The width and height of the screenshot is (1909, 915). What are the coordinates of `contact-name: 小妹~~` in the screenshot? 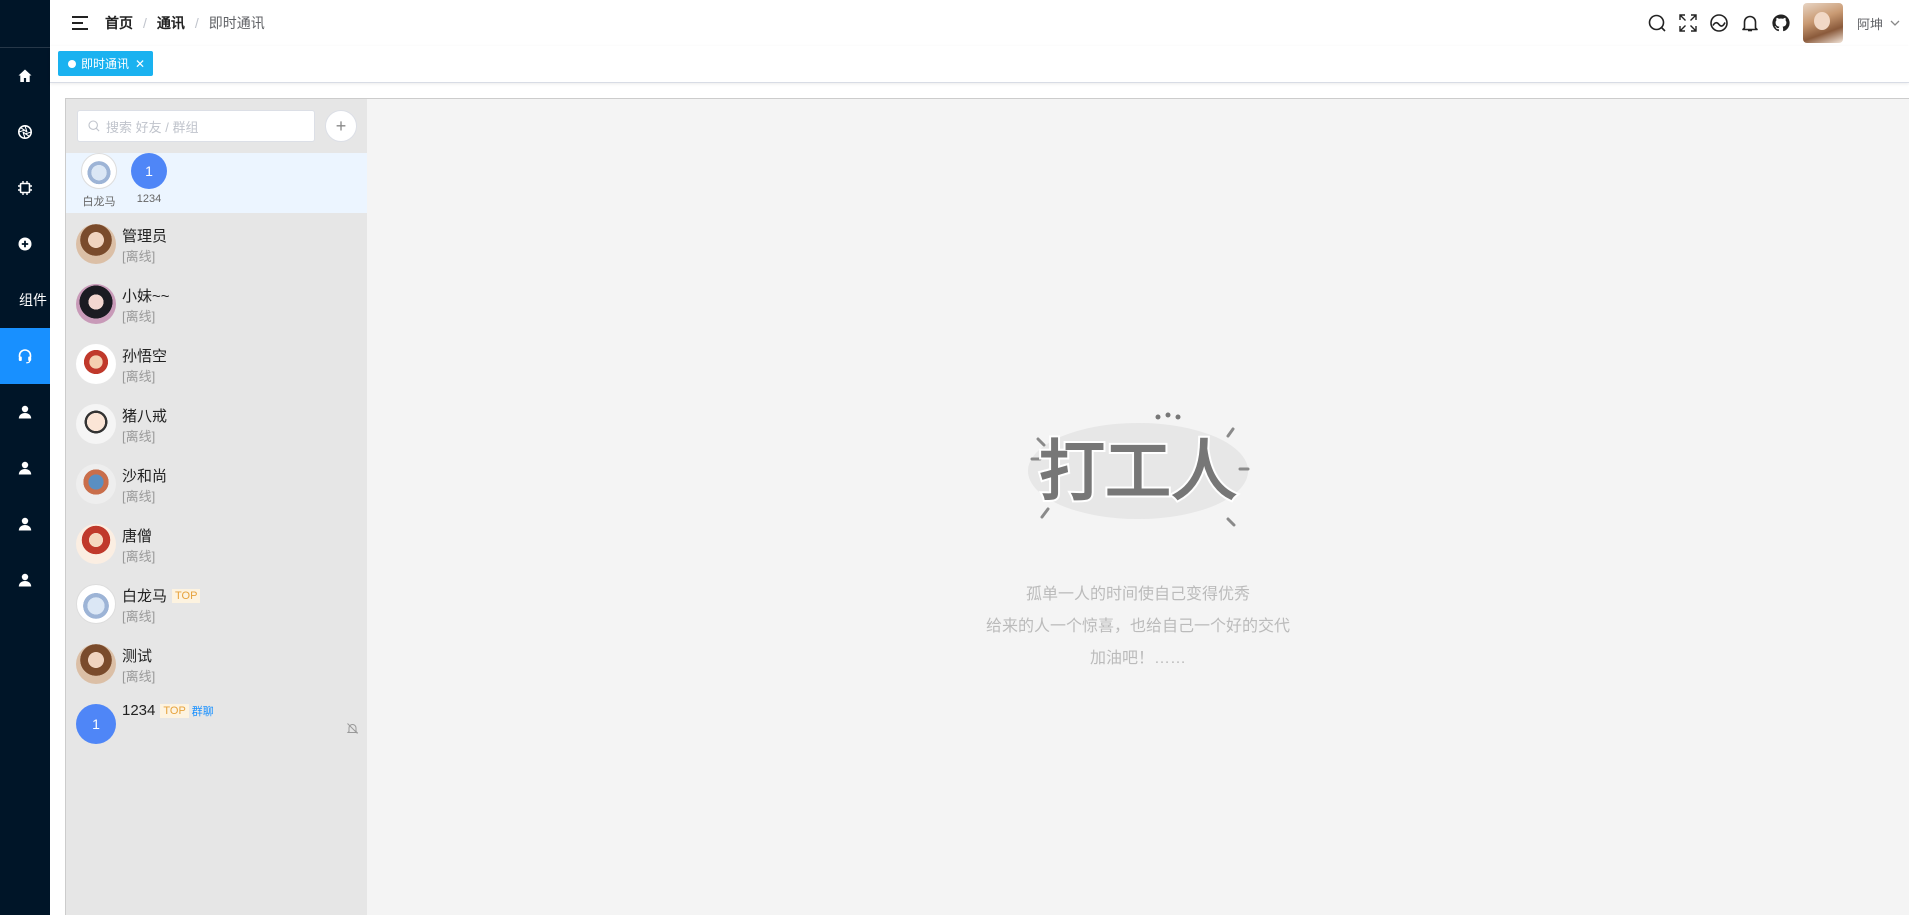 It's located at (146, 295).